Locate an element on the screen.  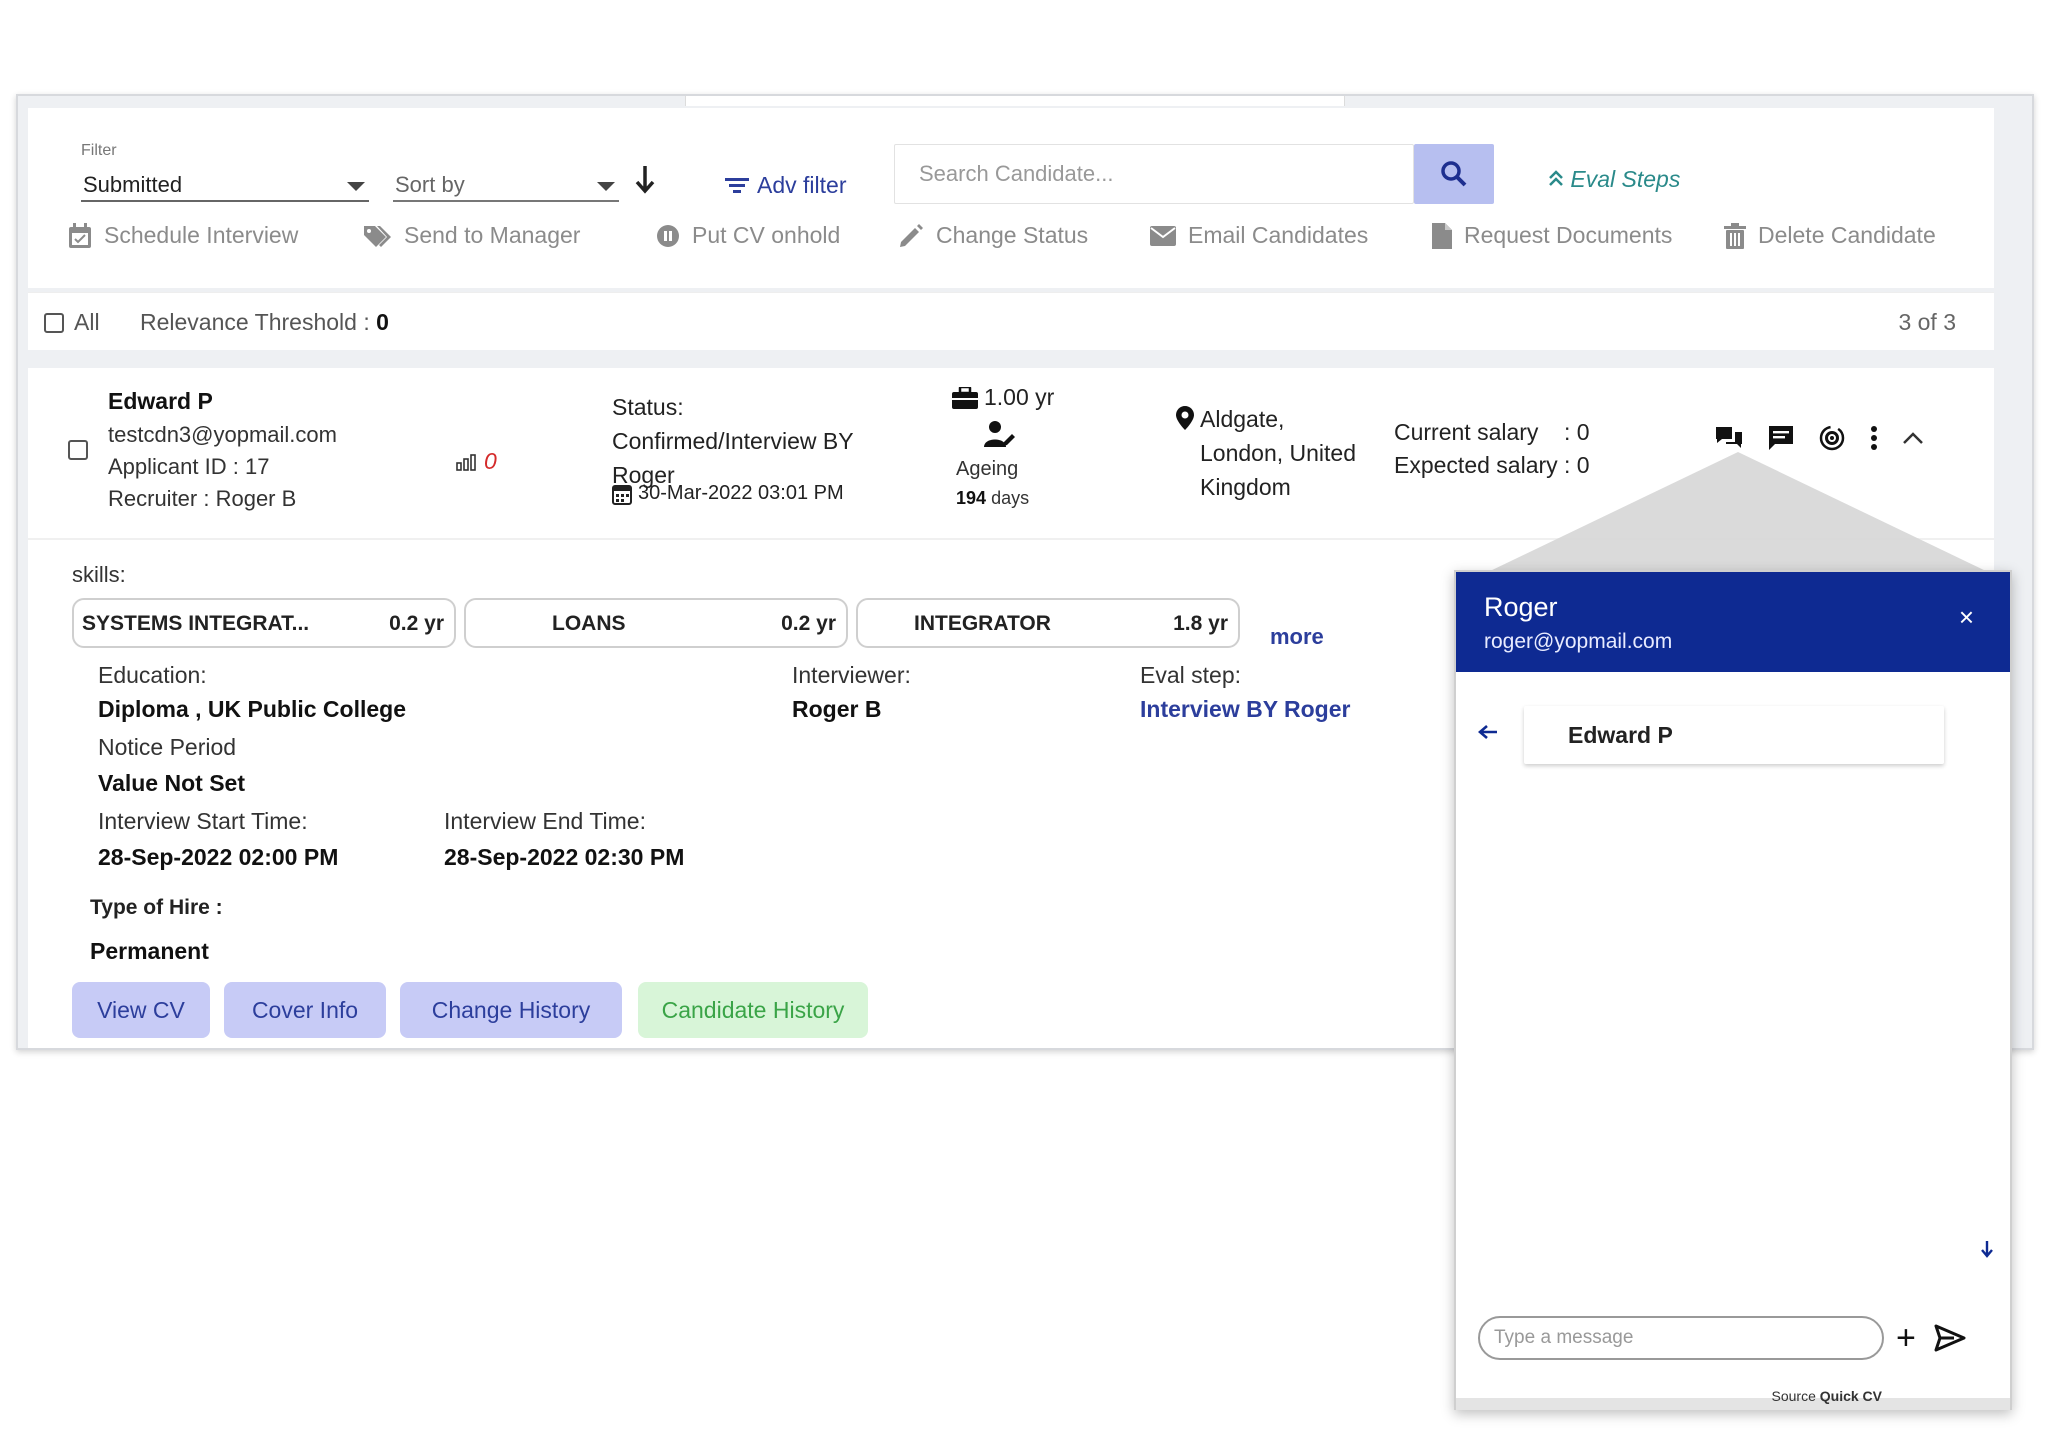
cover-info-button: Cover Info is located at coordinates (305, 1010).